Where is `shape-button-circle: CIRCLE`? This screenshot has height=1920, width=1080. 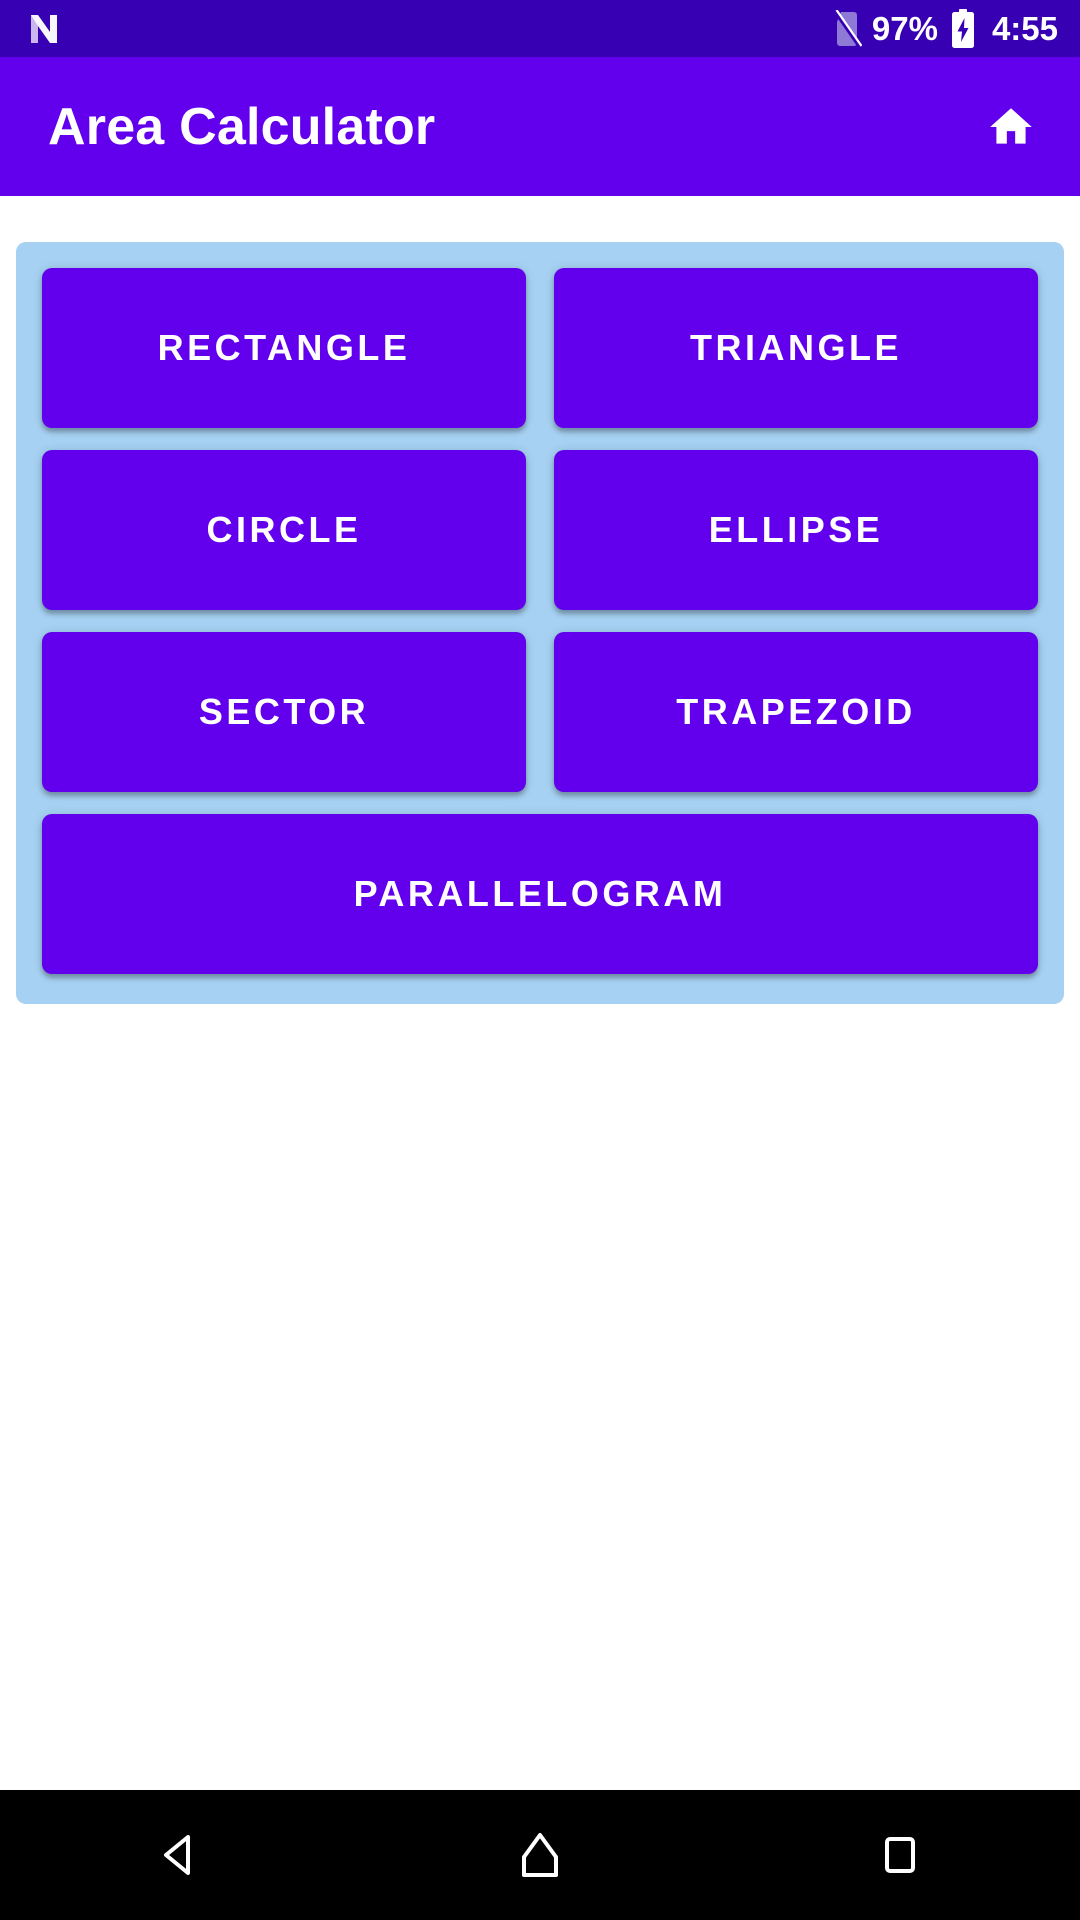 shape-button-circle: CIRCLE is located at coordinates (284, 530).